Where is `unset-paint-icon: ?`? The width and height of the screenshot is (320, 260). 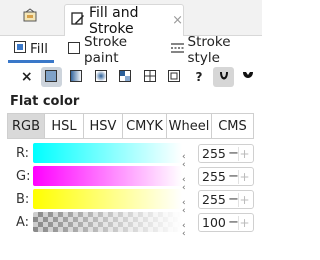 unset-paint-icon: ? is located at coordinates (199, 77).